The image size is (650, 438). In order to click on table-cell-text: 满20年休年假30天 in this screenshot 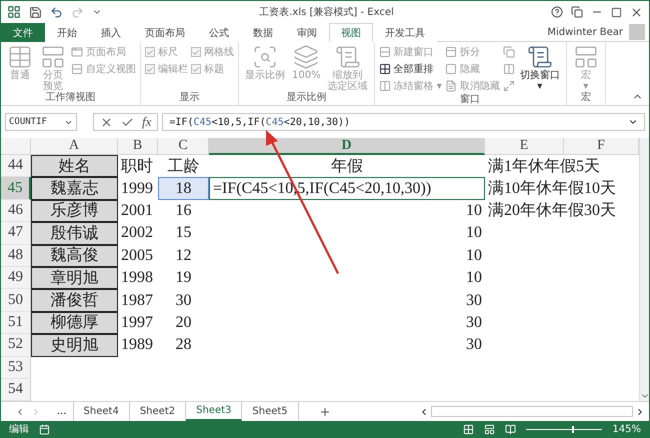, I will do `click(552, 211)`.